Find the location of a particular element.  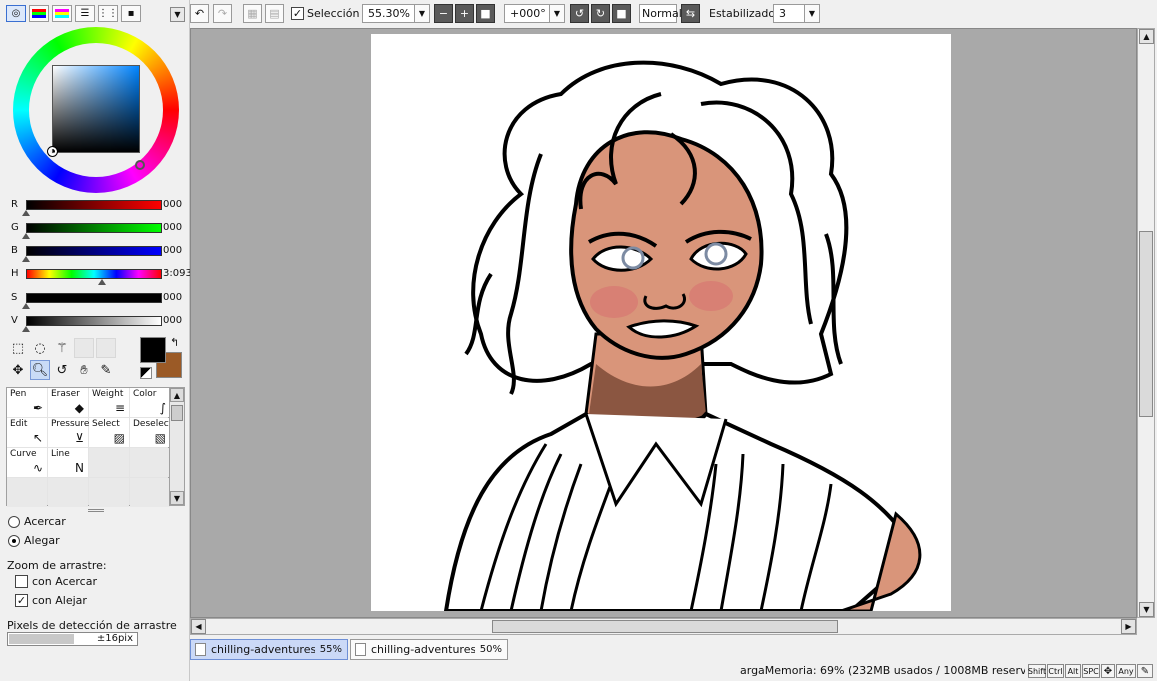

rotate-left-icon: ↺ is located at coordinates (579, 13).